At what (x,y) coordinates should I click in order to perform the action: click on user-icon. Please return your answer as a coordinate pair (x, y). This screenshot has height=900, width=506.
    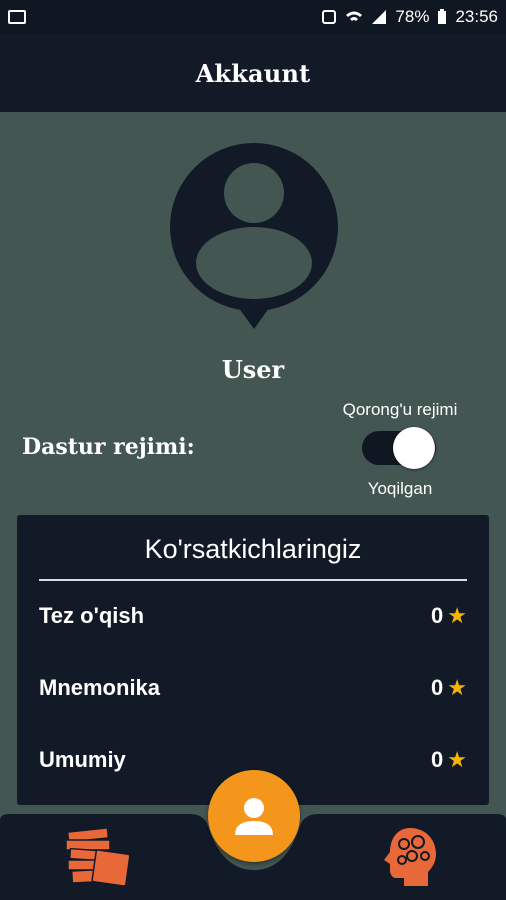
    Looking at the image, I should click on (254, 816).